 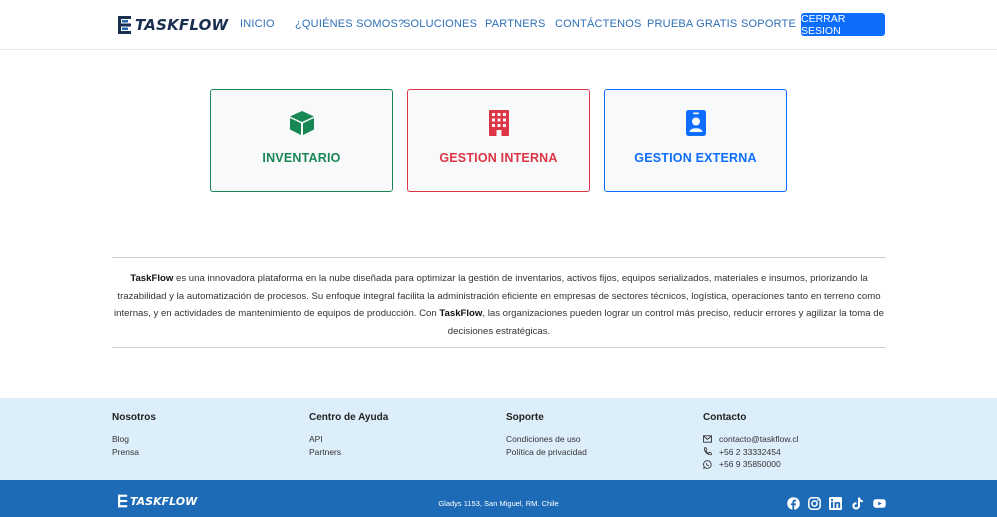 What do you see at coordinates (525, 417) in the screenshot?
I see `footer-heading: Soporte` at bounding box center [525, 417].